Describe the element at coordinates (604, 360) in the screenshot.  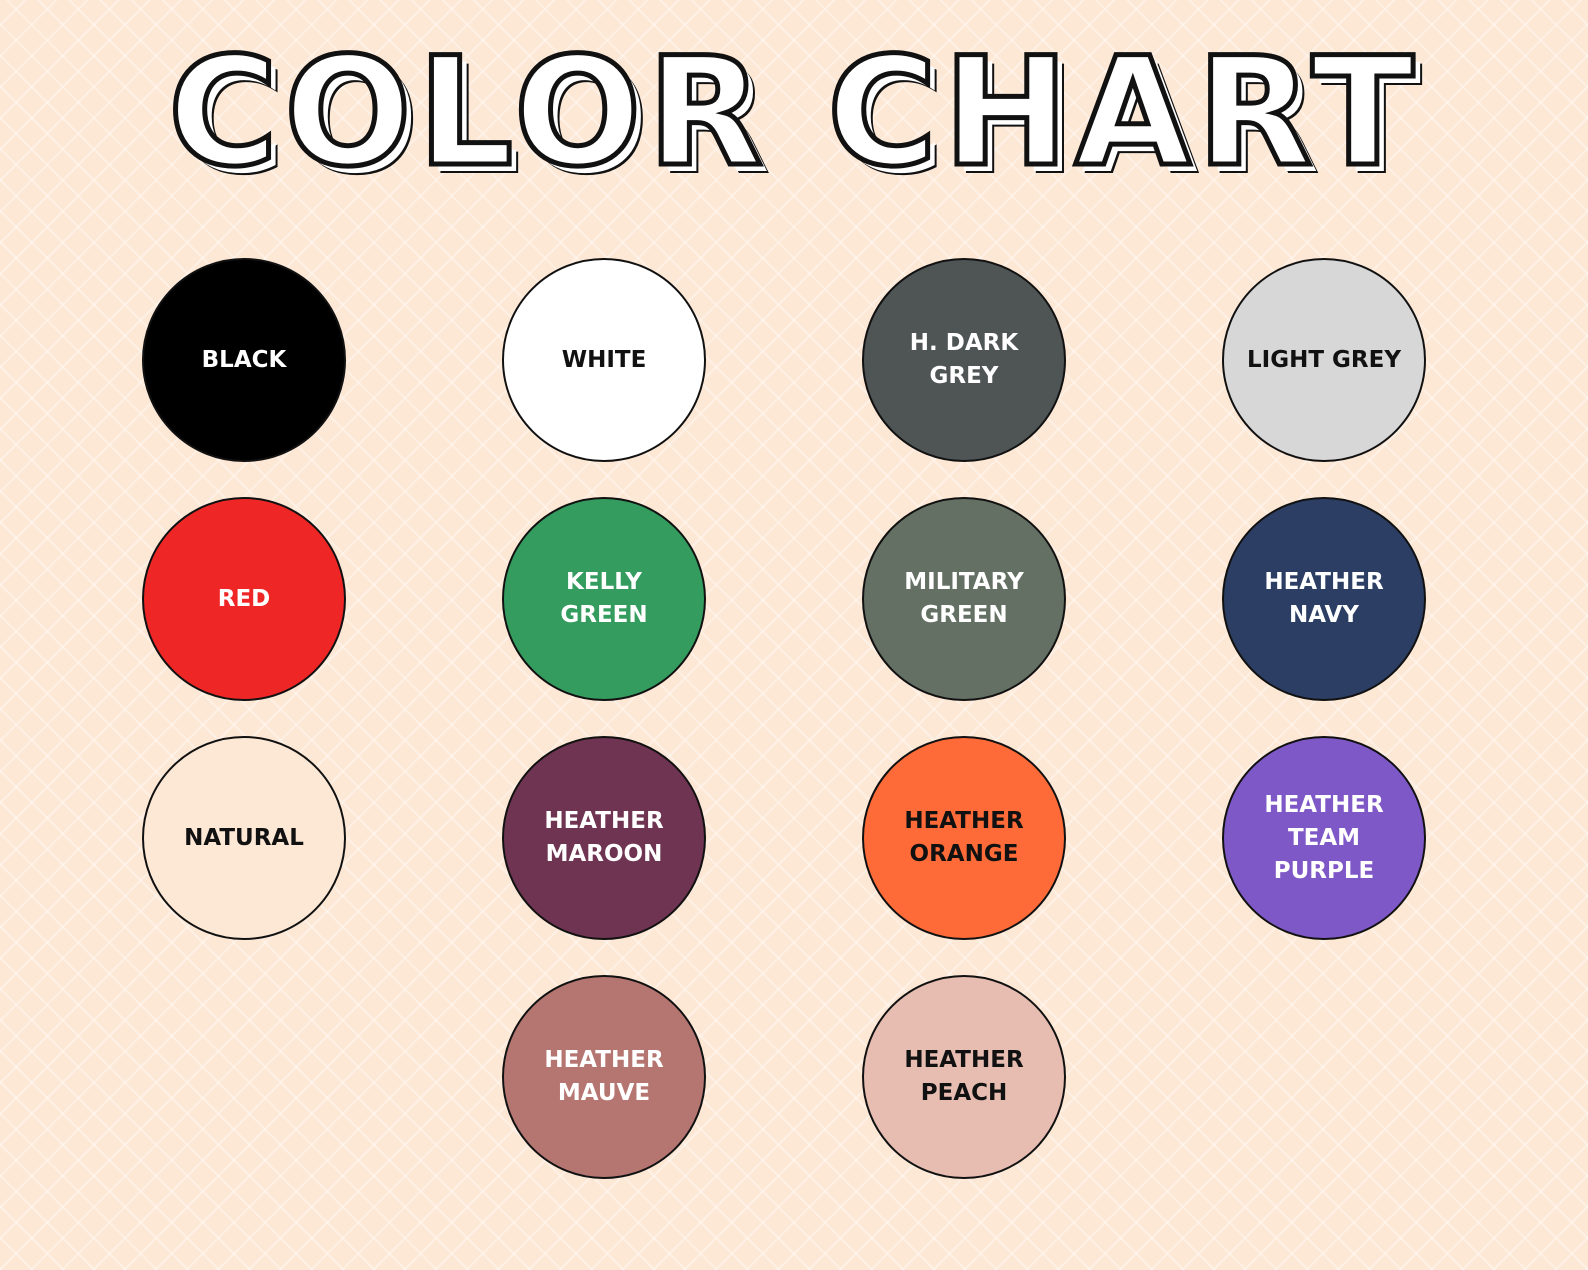
I see `swatch-white: WHITE` at that location.